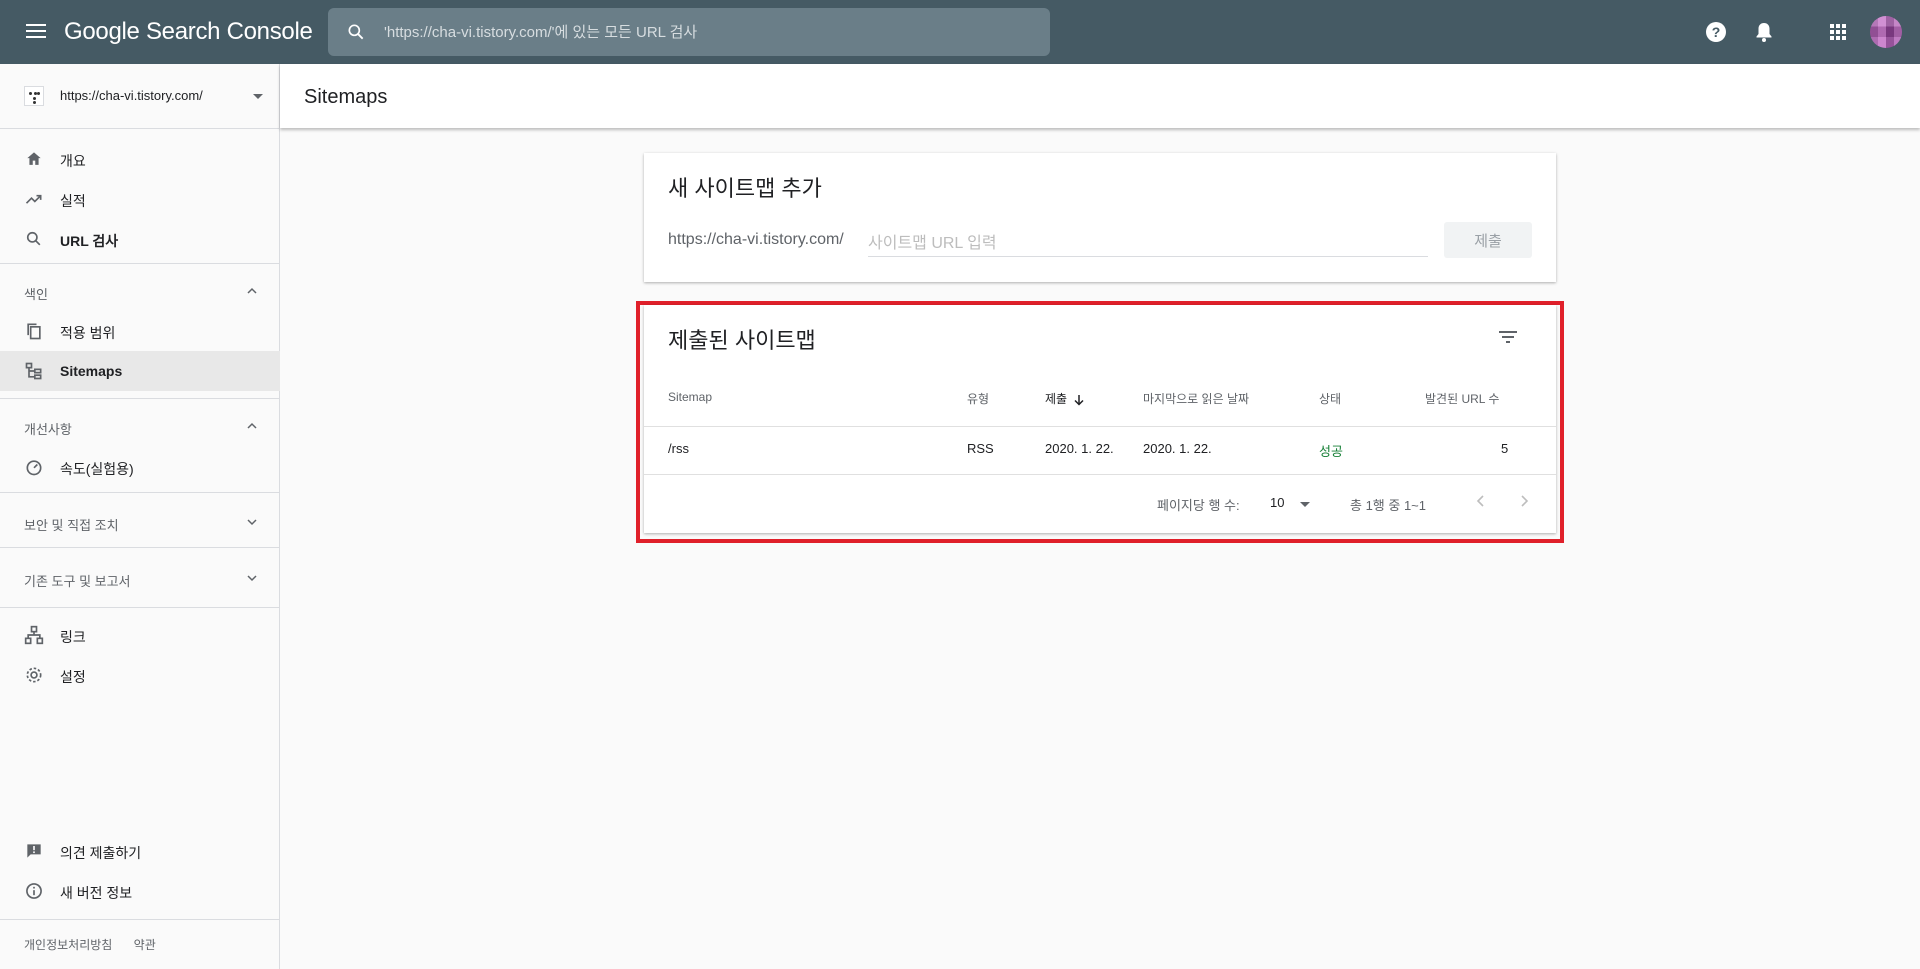 The height and width of the screenshot is (969, 1920). Describe the element at coordinates (140, 891) in the screenshot. I see `sidebar-item-whats-new: 새 버전 정보` at that location.